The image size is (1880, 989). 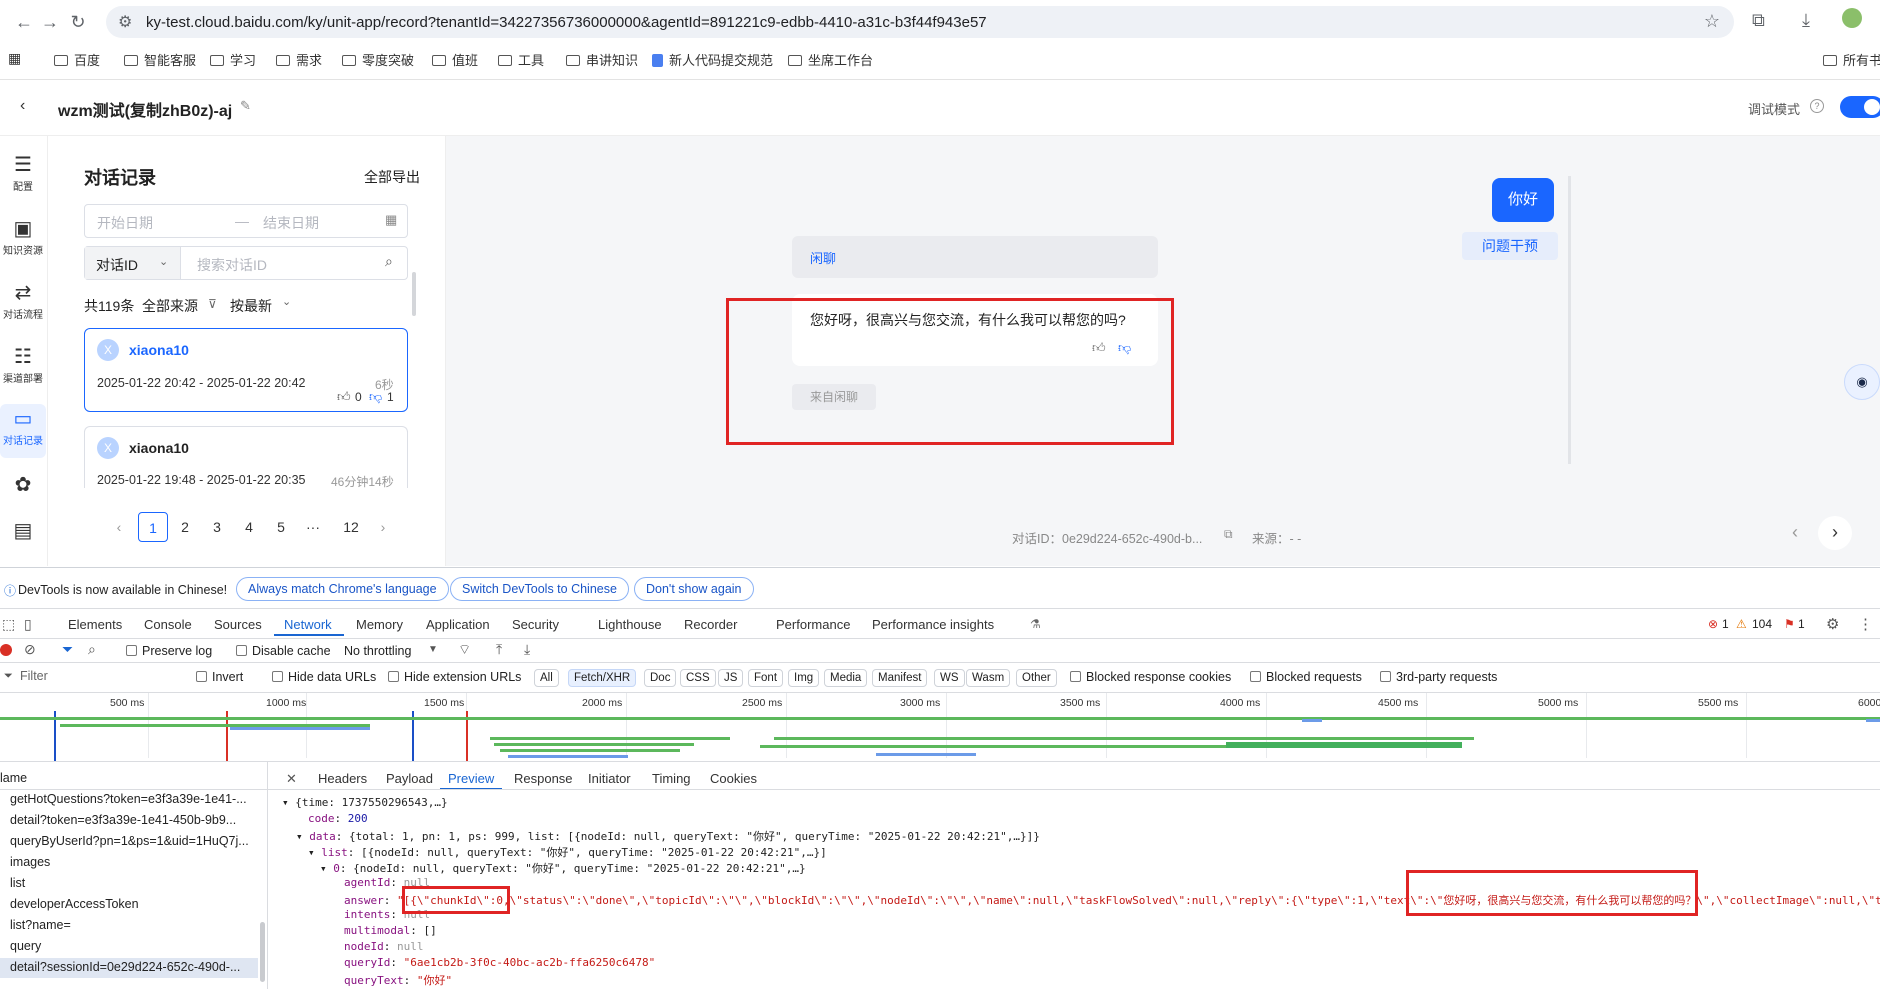 I want to click on request-row: images, so click(x=132, y=862).